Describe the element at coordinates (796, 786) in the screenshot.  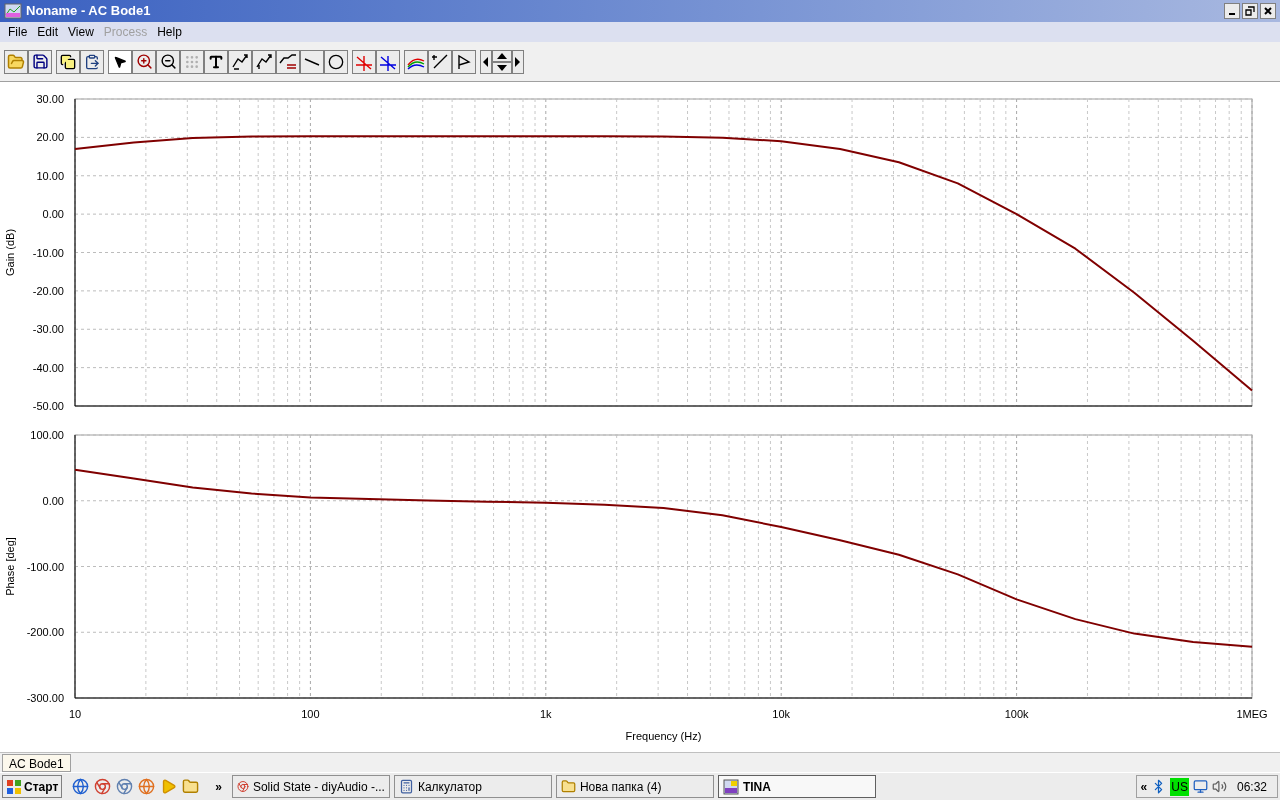
I see `taskbar-button: TINA` at that location.